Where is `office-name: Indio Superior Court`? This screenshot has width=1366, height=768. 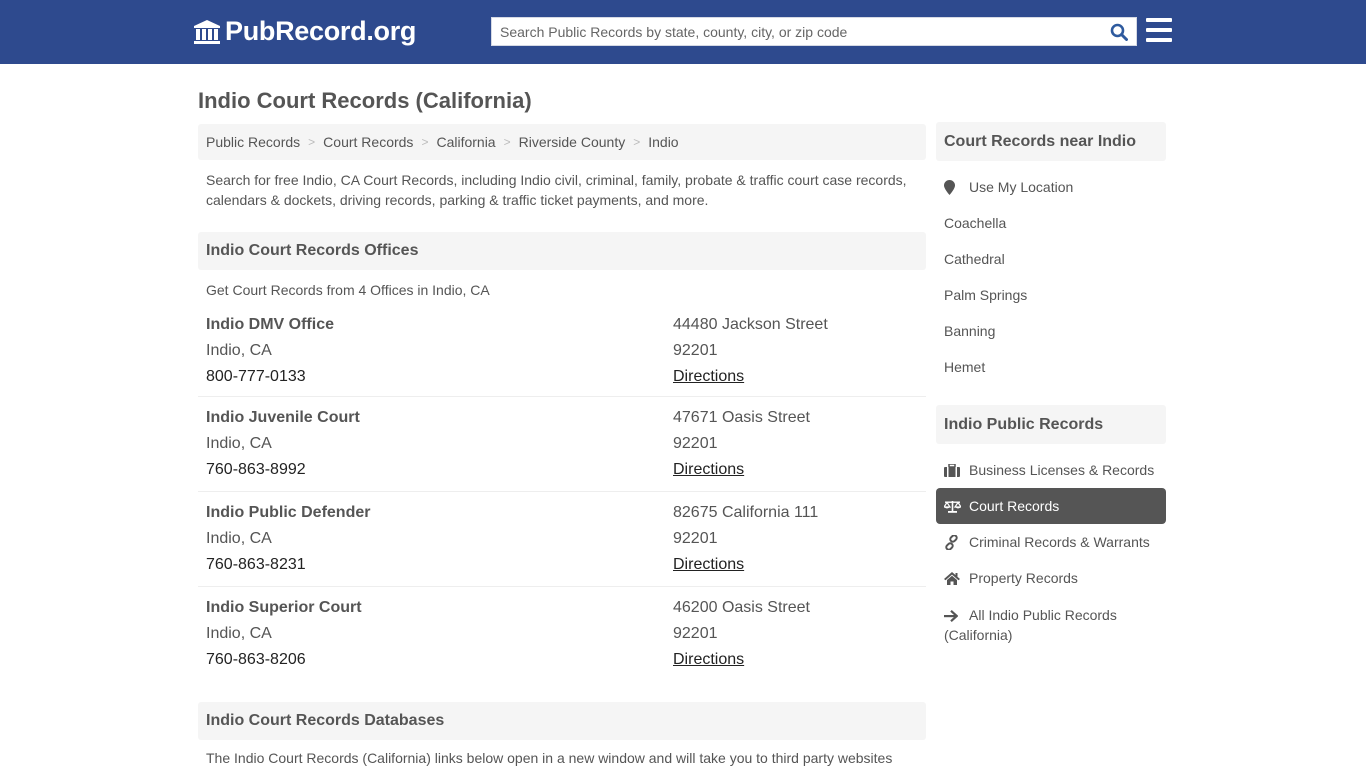 office-name: Indio Superior Court is located at coordinates (284, 607).